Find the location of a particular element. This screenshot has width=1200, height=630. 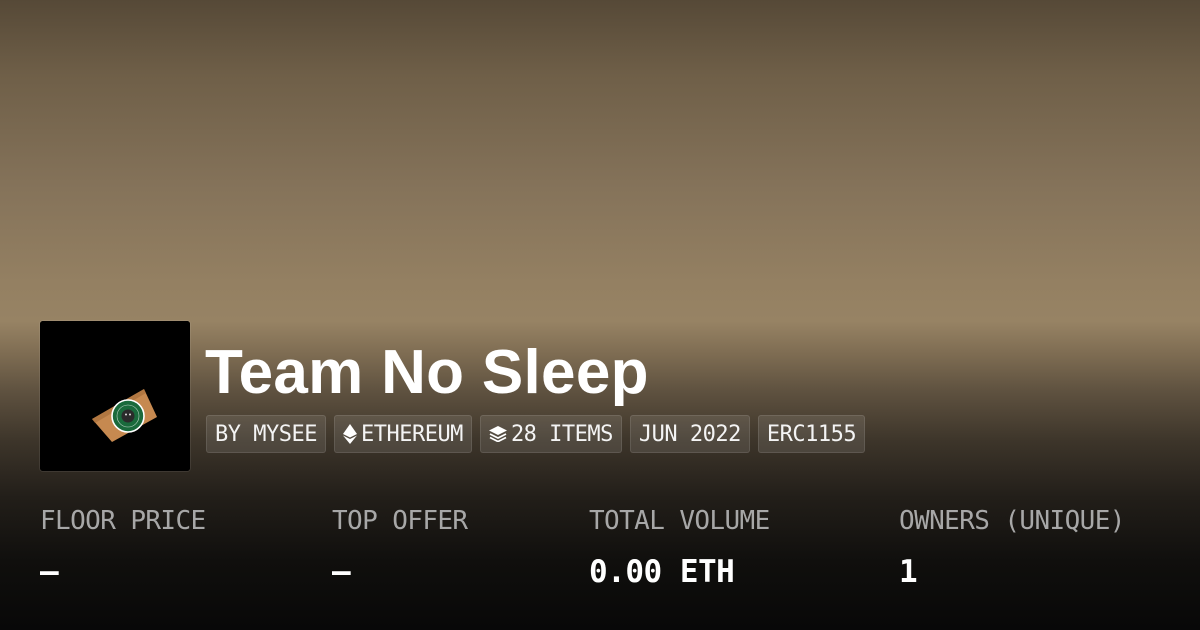

chain-tag-label: ETHEREUM is located at coordinates (411, 434).